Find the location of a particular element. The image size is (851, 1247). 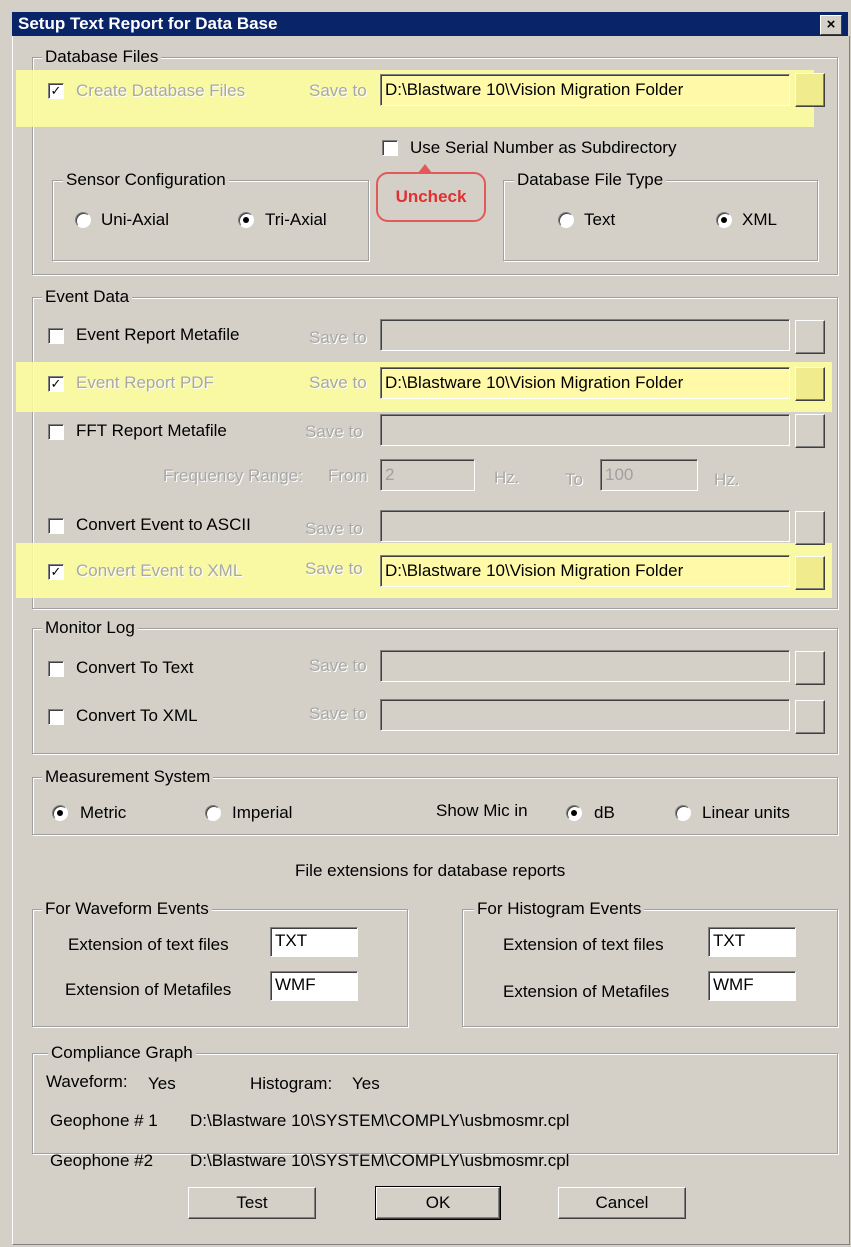

xml-browse-button is located at coordinates (810, 573).